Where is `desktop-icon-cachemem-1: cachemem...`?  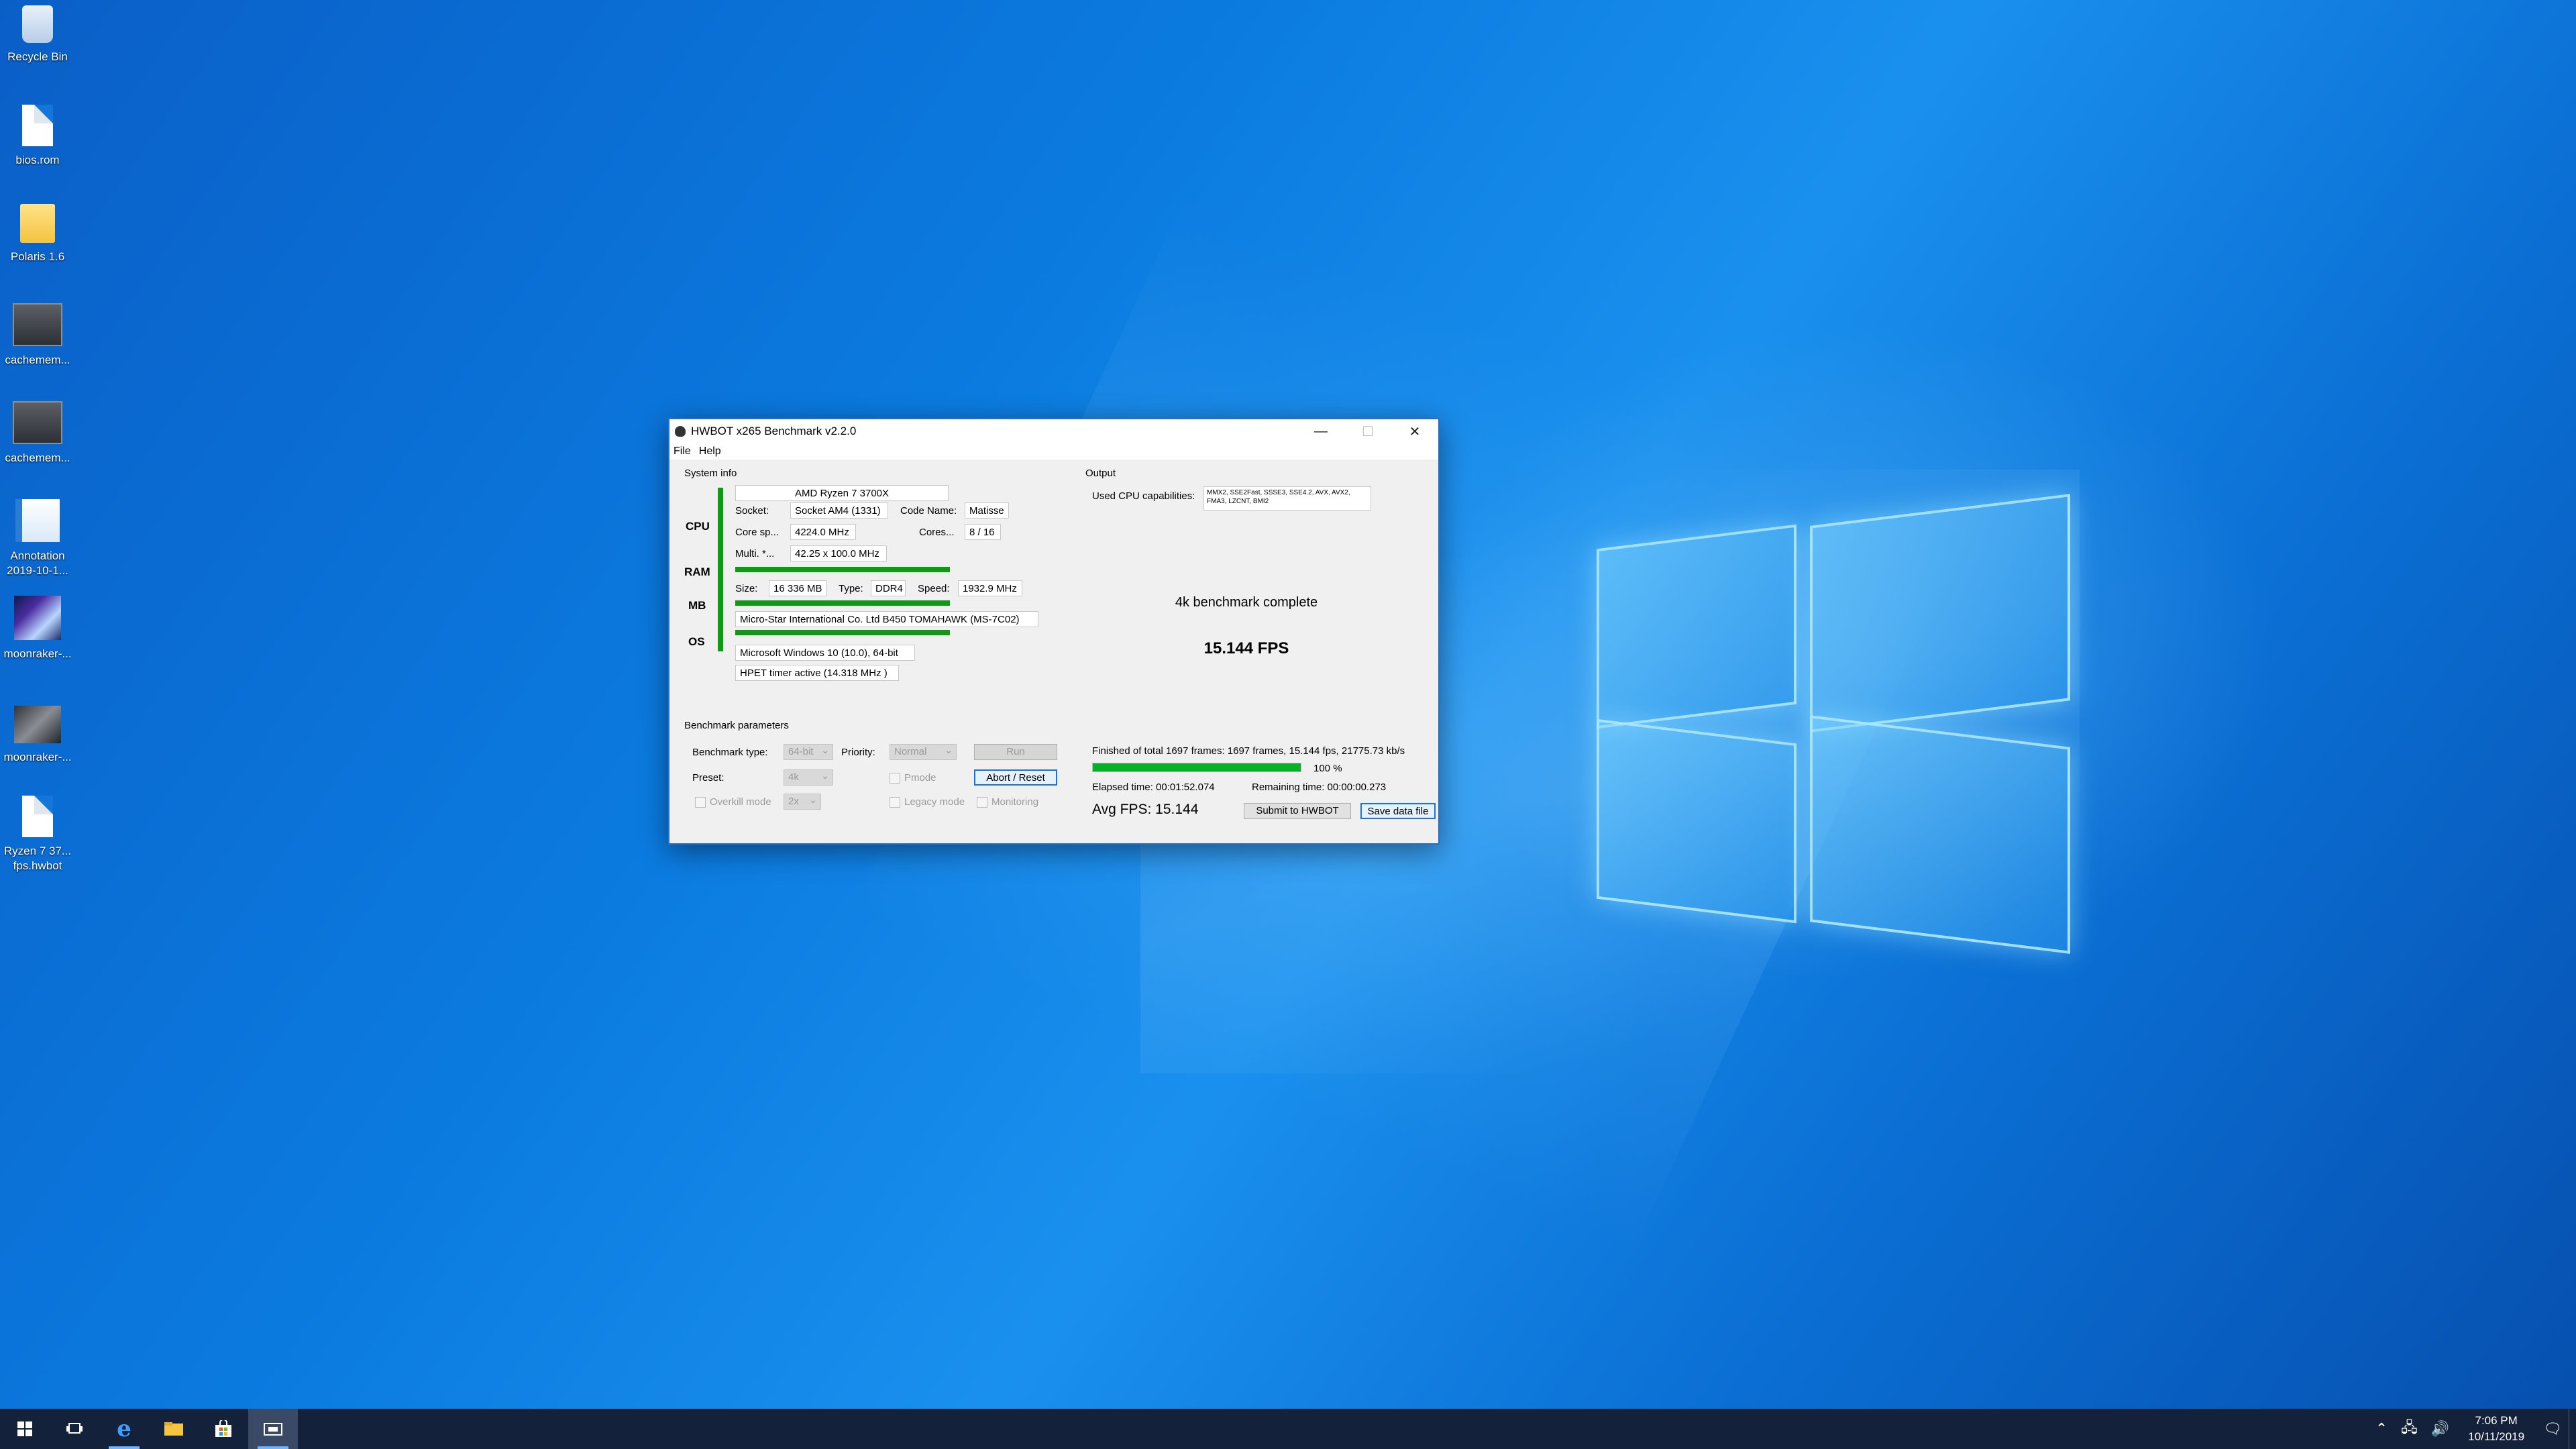
desktop-icon-cachemem-1: cachemem... is located at coordinates (37, 335).